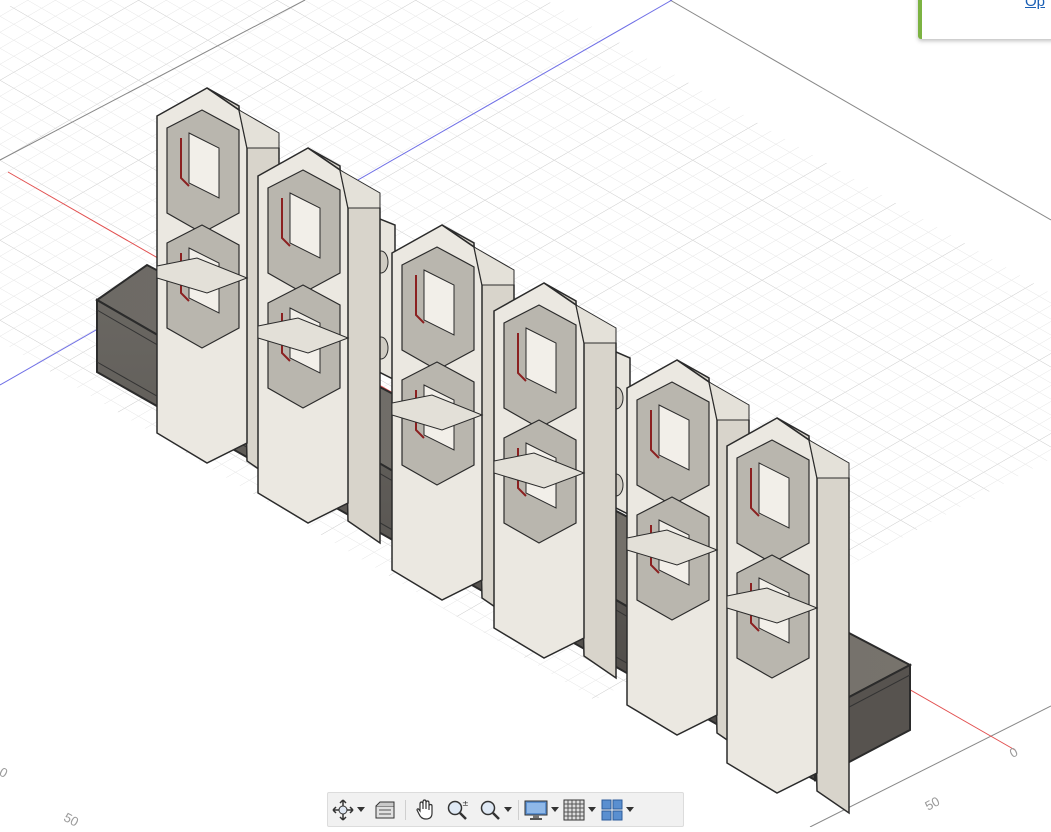 This screenshot has height=832, width=1051. I want to click on zoom-button: ±, so click(458, 810).